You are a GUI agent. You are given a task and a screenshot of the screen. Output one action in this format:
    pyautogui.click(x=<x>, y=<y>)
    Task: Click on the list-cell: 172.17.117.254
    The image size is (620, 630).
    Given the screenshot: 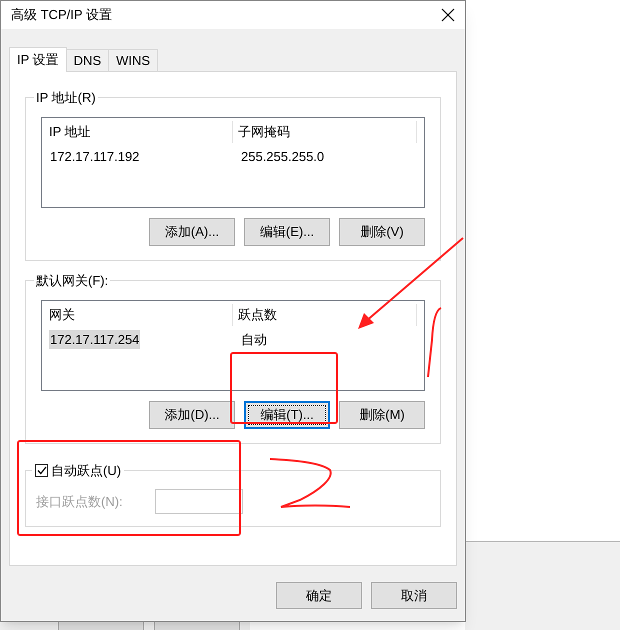 What is the action you would take?
    pyautogui.click(x=141, y=340)
    